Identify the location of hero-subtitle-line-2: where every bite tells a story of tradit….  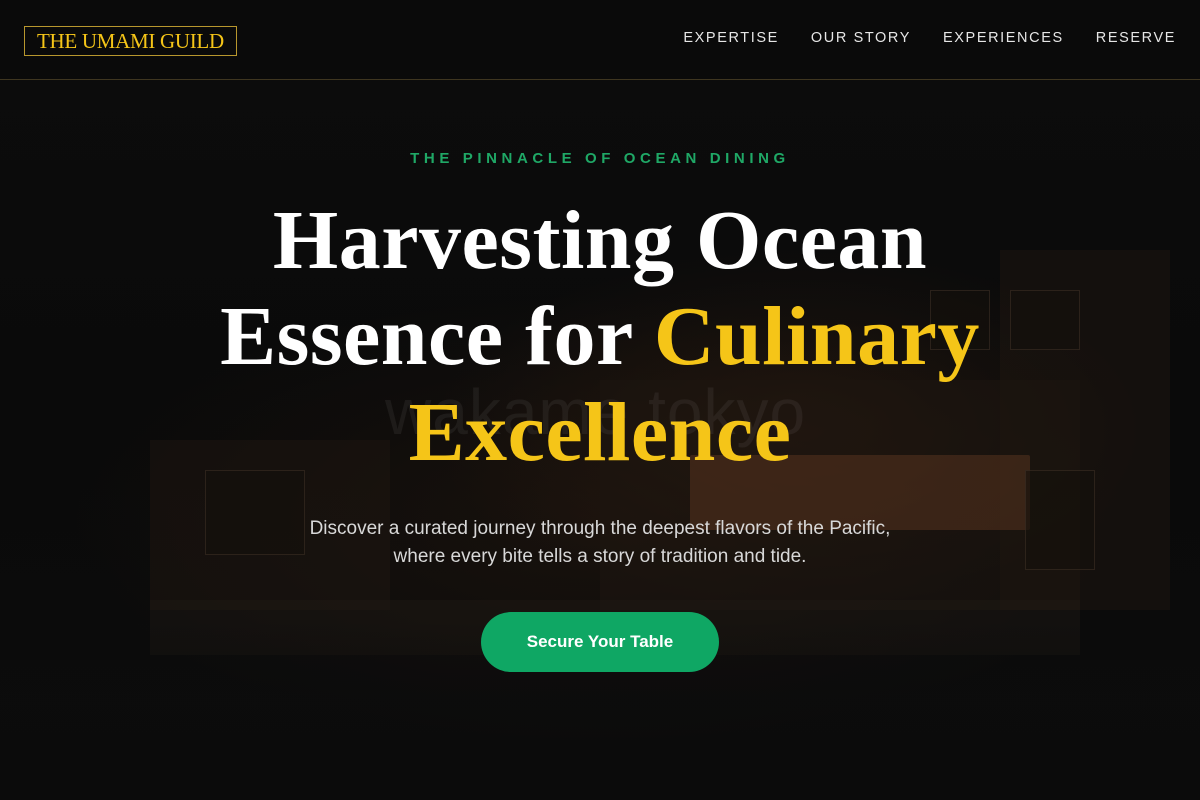
(600, 556).